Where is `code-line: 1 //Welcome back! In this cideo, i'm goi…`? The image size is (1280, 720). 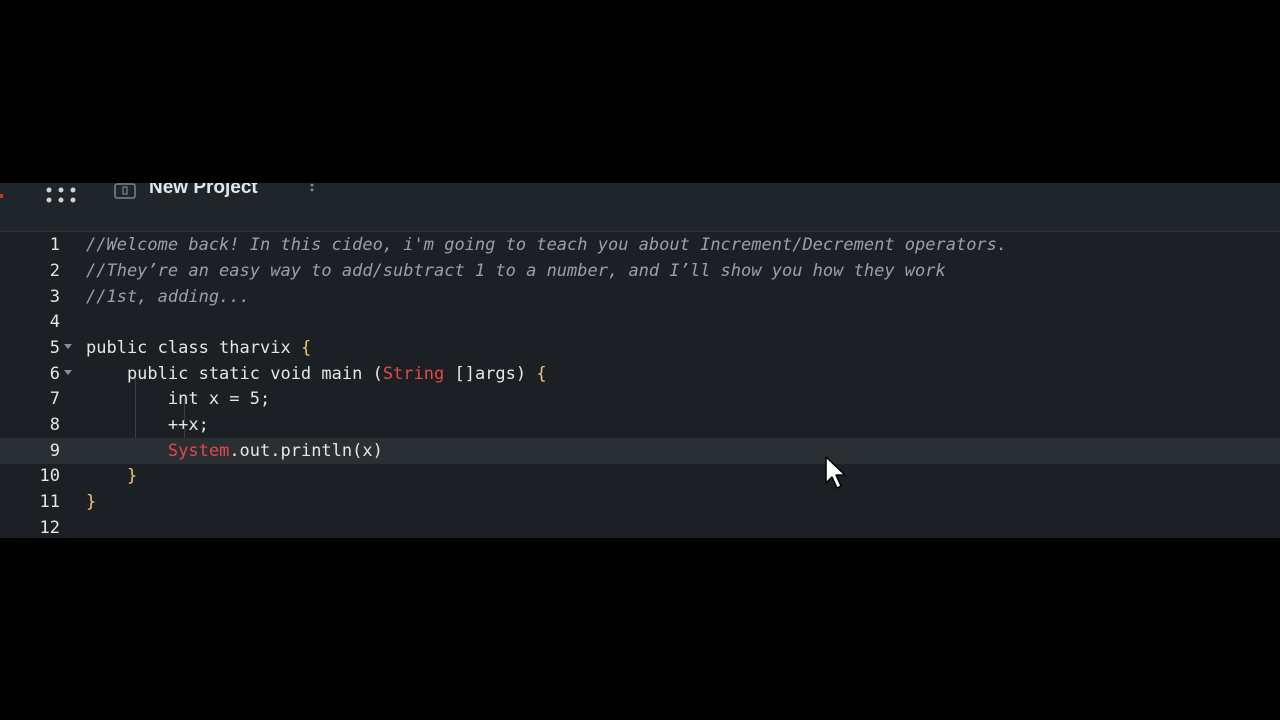 code-line: 1 //Welcome back! In this cideo, i'm goi… is located at coordinates (640, 245).